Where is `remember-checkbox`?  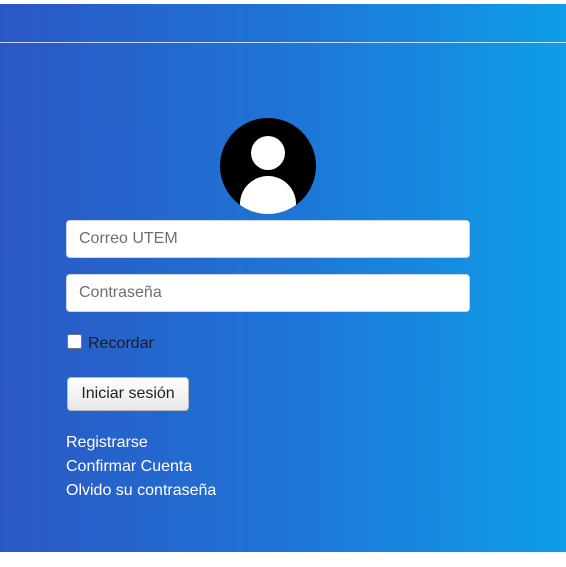
remember-checkbox is located at coordinates (74, 341).